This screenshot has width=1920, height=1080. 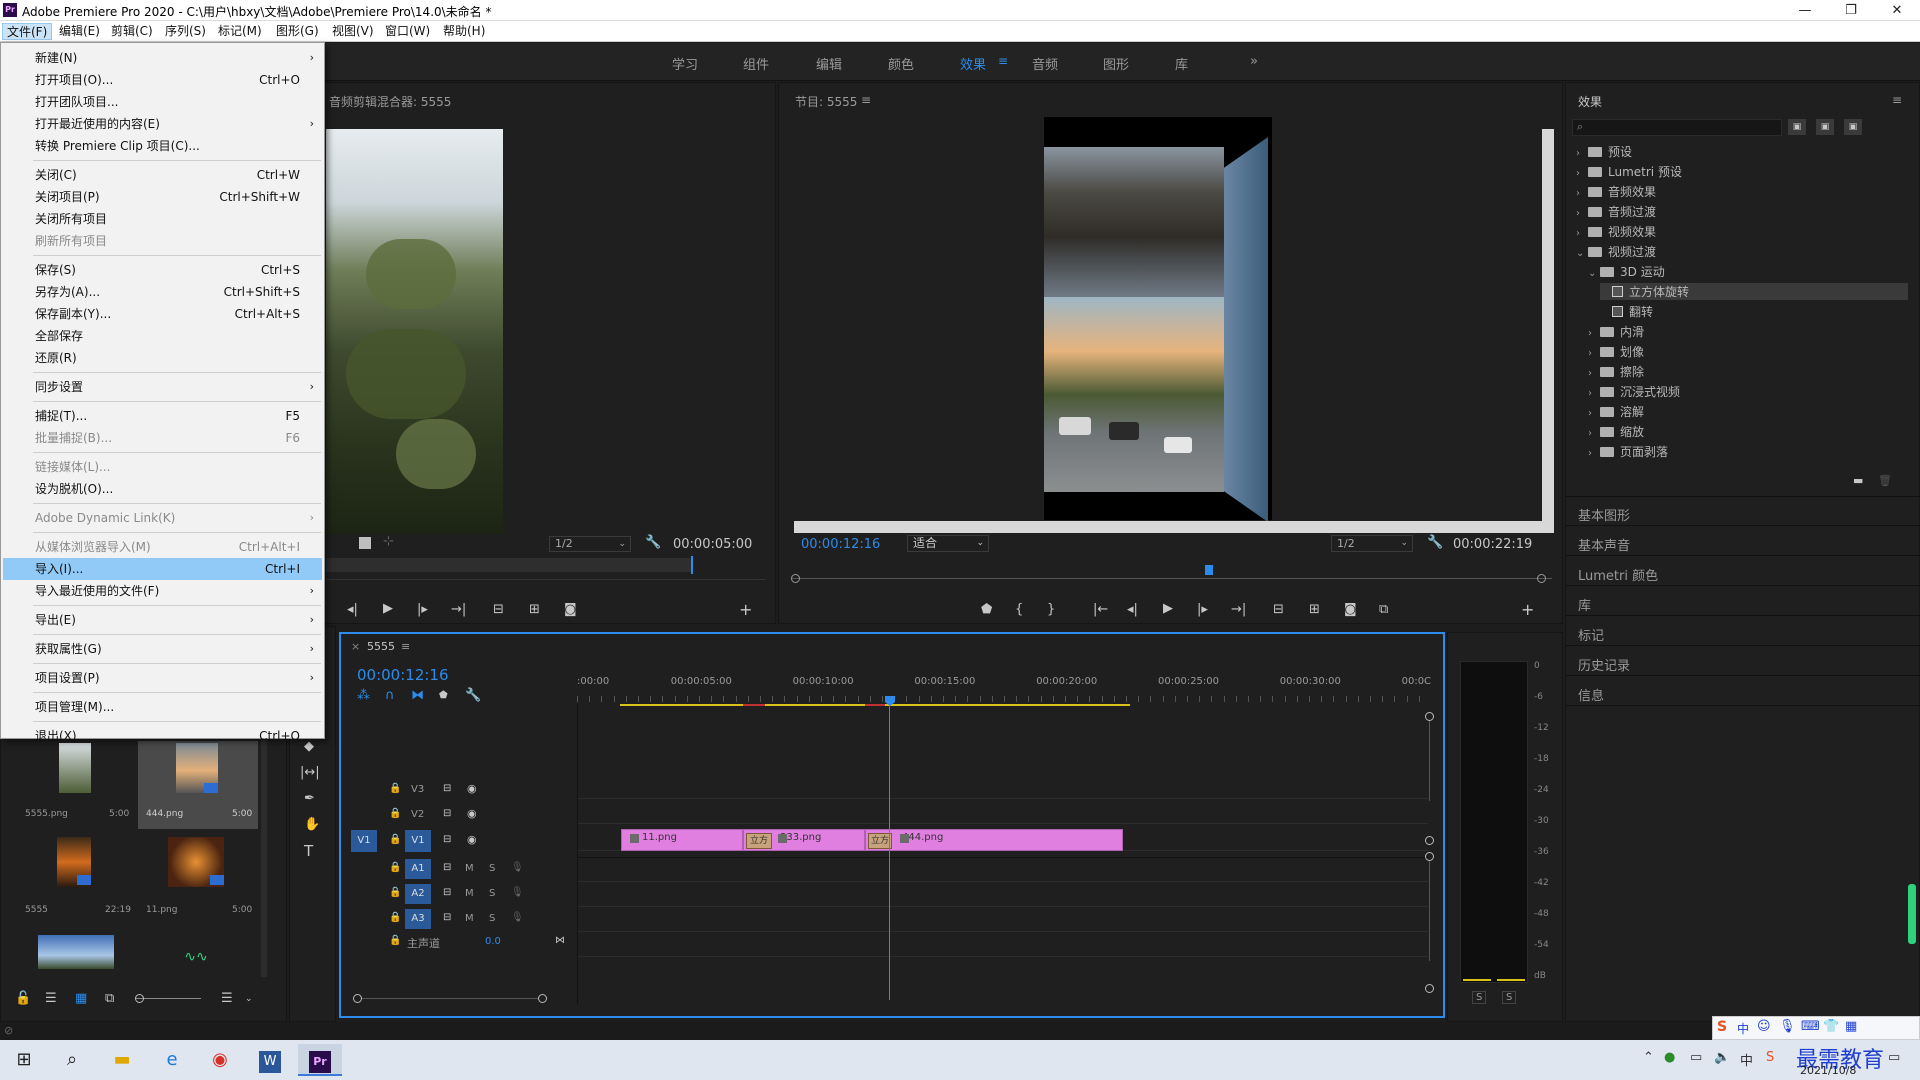 What do you see at coordinates (198, 785) in the screenshot?
I see `bin-item: 444.png 5:00` at bounding box center [198, 785].